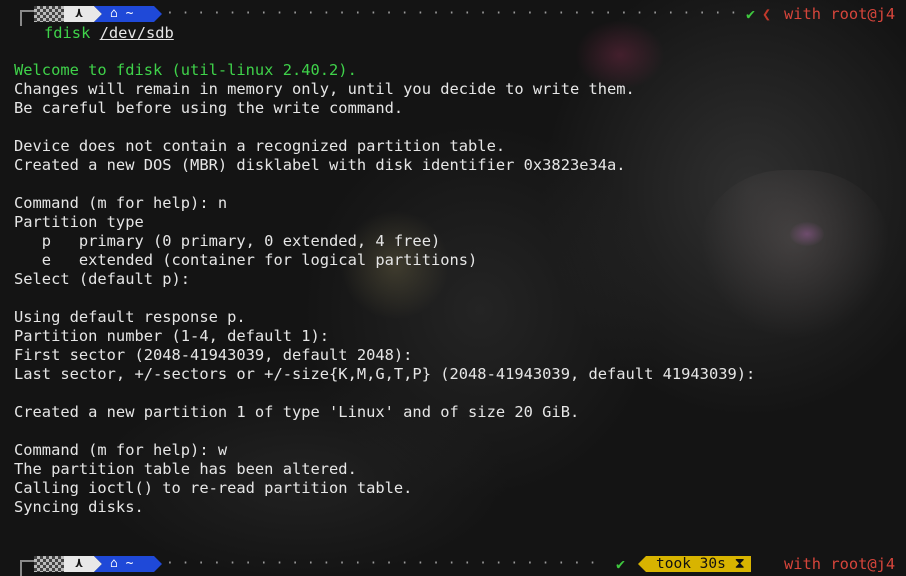  What do you see at coordinates (102, 279) in the screenshot?
I see `output-line: Select (default p):` at bounding box center [102, 279].